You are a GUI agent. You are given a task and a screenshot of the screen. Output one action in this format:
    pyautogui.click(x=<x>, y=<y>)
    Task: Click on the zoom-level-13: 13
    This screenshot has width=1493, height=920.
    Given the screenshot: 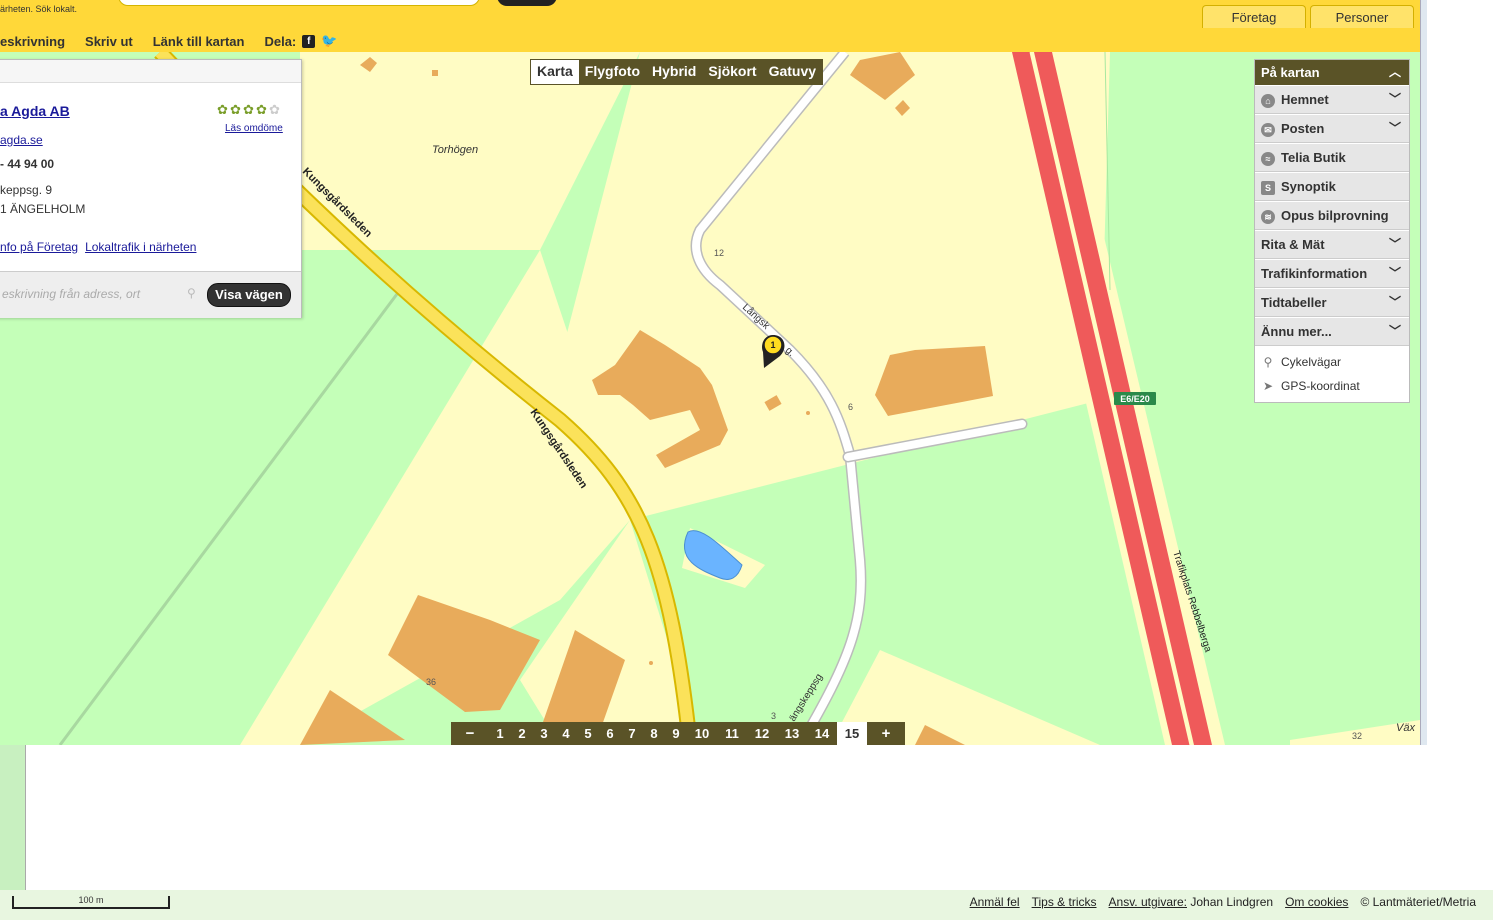 What is the action you would take?
    pyautogui.click(x=792, y=733)
    